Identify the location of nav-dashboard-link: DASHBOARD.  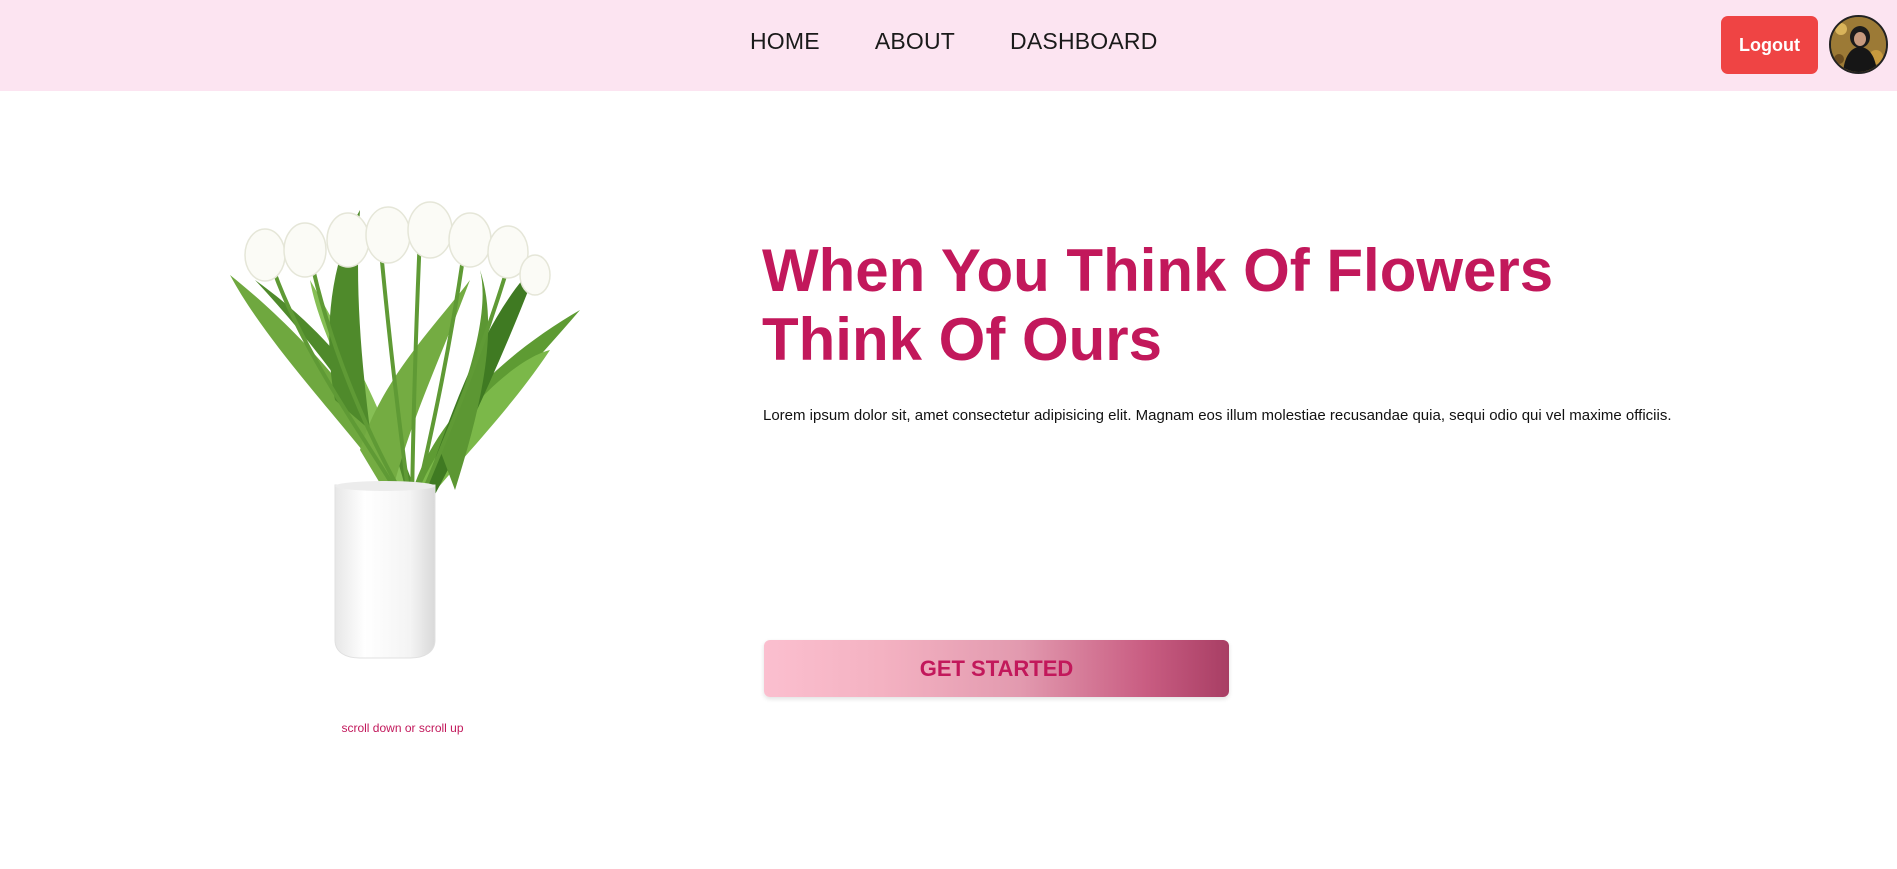
(1084, 41).